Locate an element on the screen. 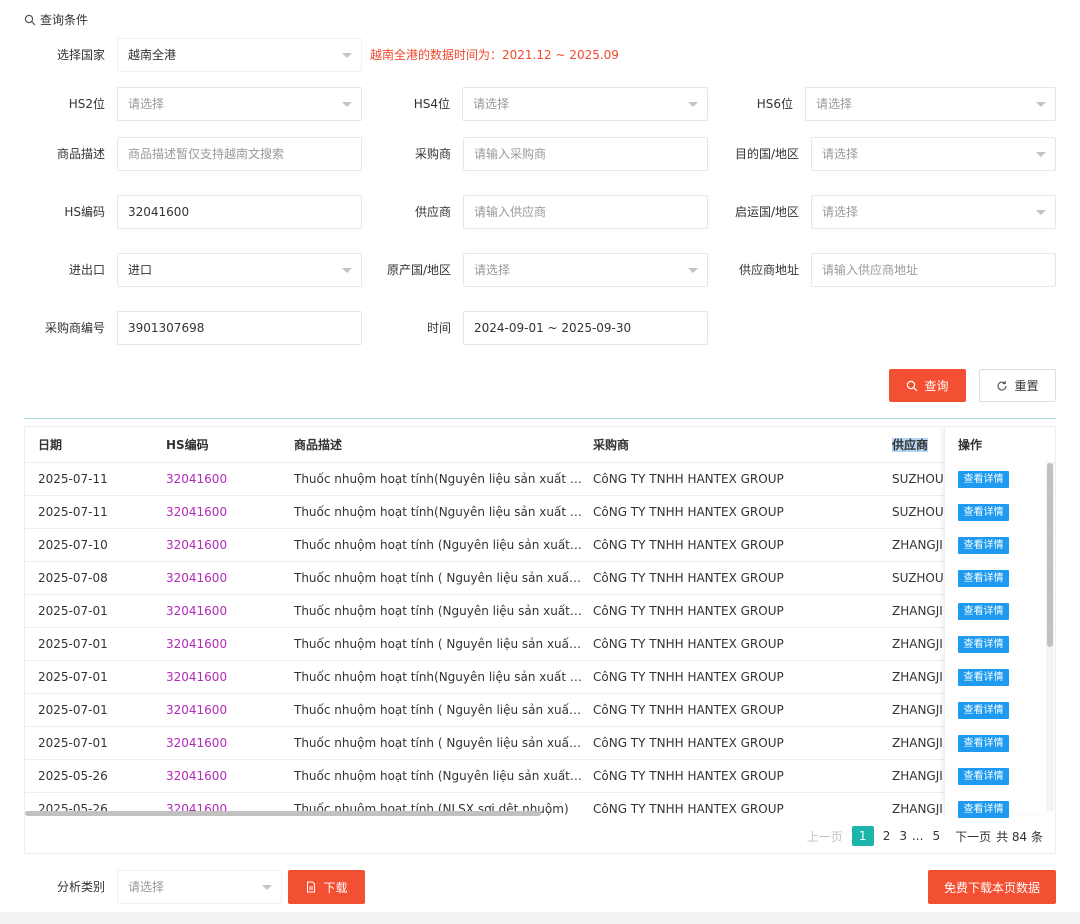 This screenshot has width=1080, height=924. depart-label: 启运国/地区 is located at coordinates (766, 212).